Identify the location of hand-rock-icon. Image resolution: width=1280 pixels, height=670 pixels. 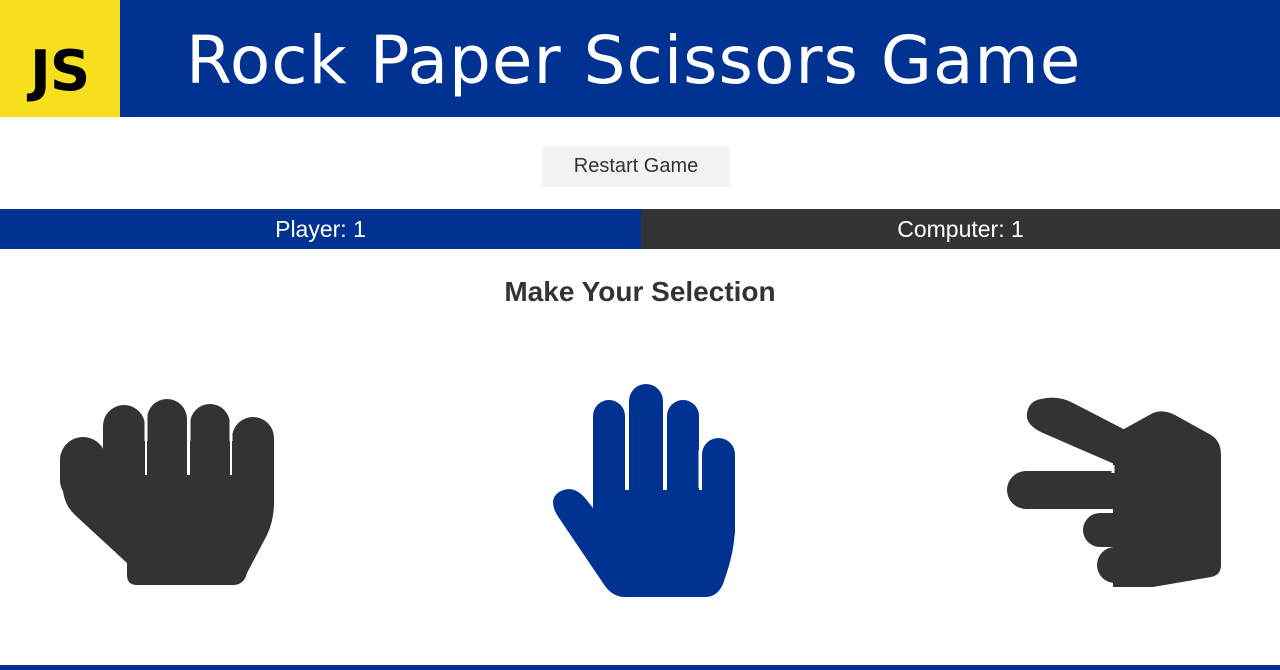
(167, 492).